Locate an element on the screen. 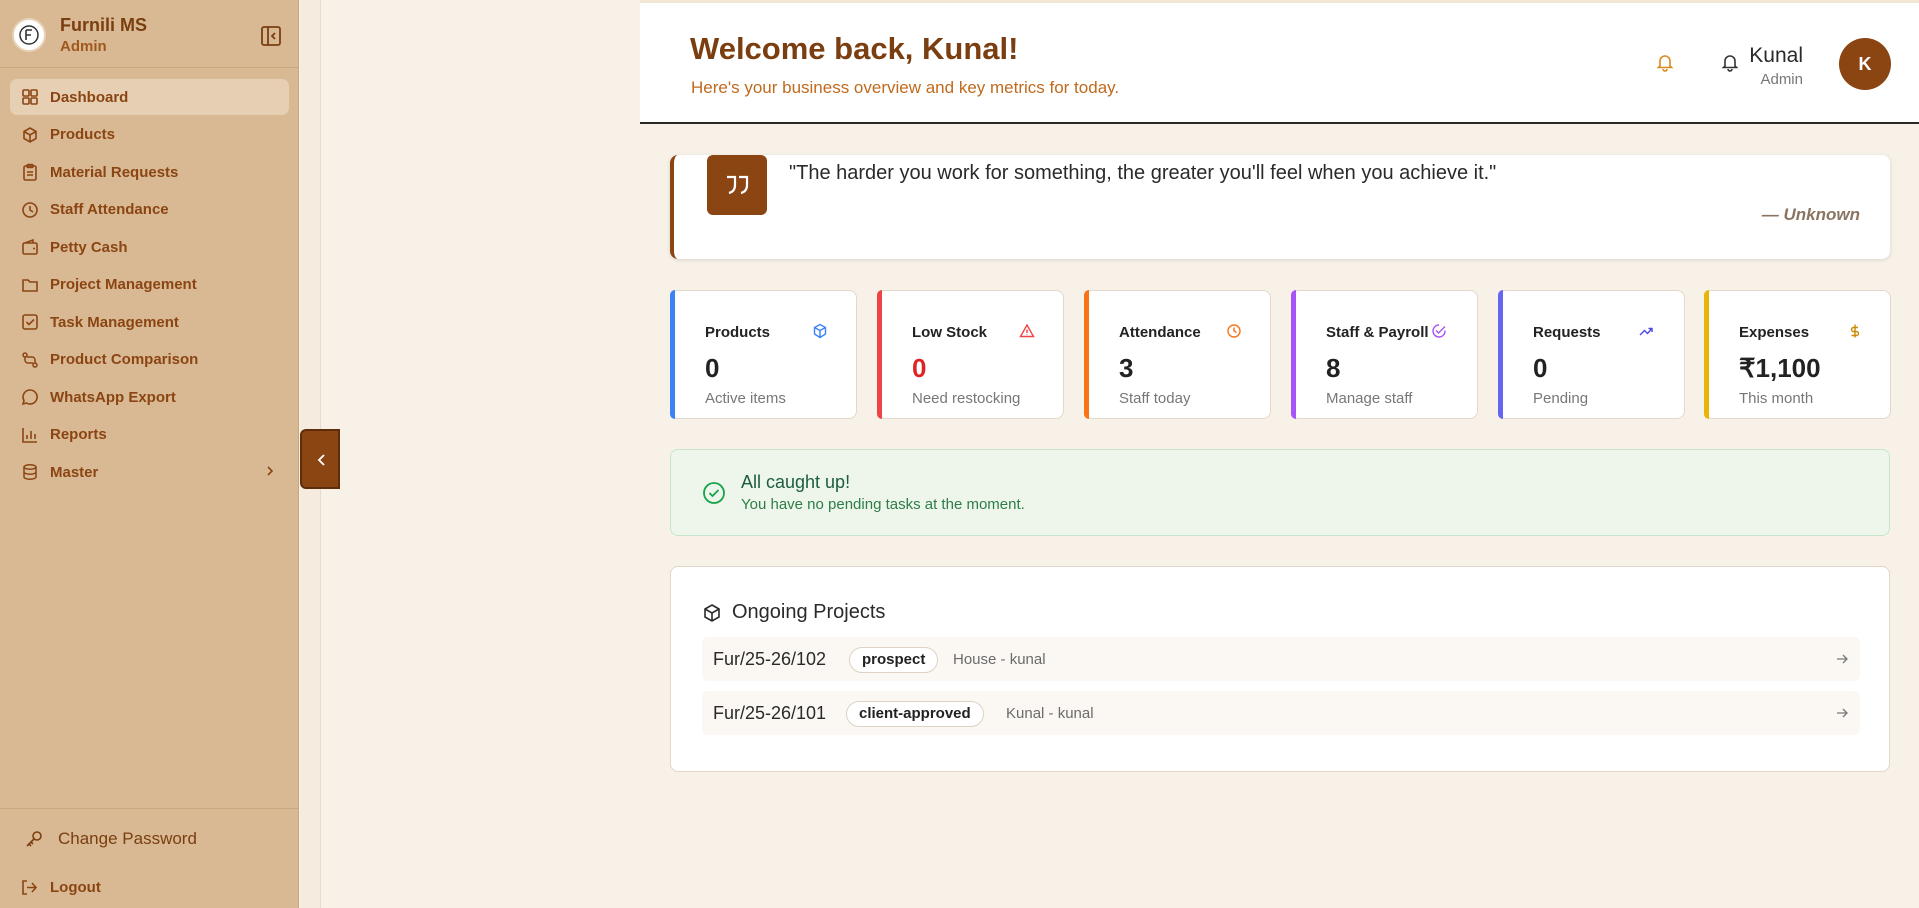 The height and width of the screenshot is (908, 1919). stat-card-products: Products 0 Active items is located at coordinates (763, 354).